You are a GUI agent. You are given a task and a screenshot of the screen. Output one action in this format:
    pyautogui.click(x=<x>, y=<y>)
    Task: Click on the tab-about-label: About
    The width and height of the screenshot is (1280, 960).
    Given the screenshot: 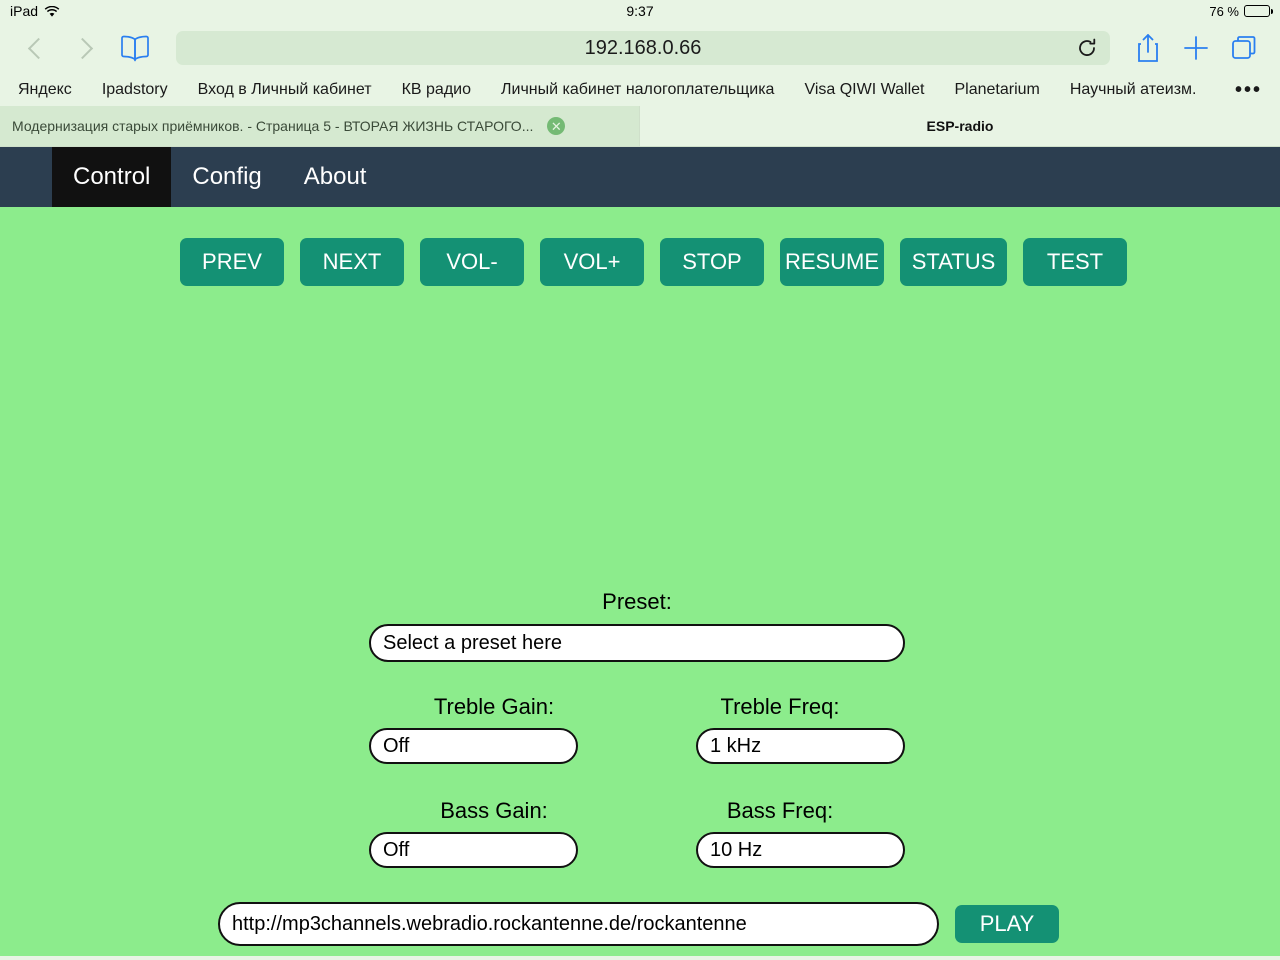 What is the action you would take?
    pyautogui.click(x=335, y=176)
    